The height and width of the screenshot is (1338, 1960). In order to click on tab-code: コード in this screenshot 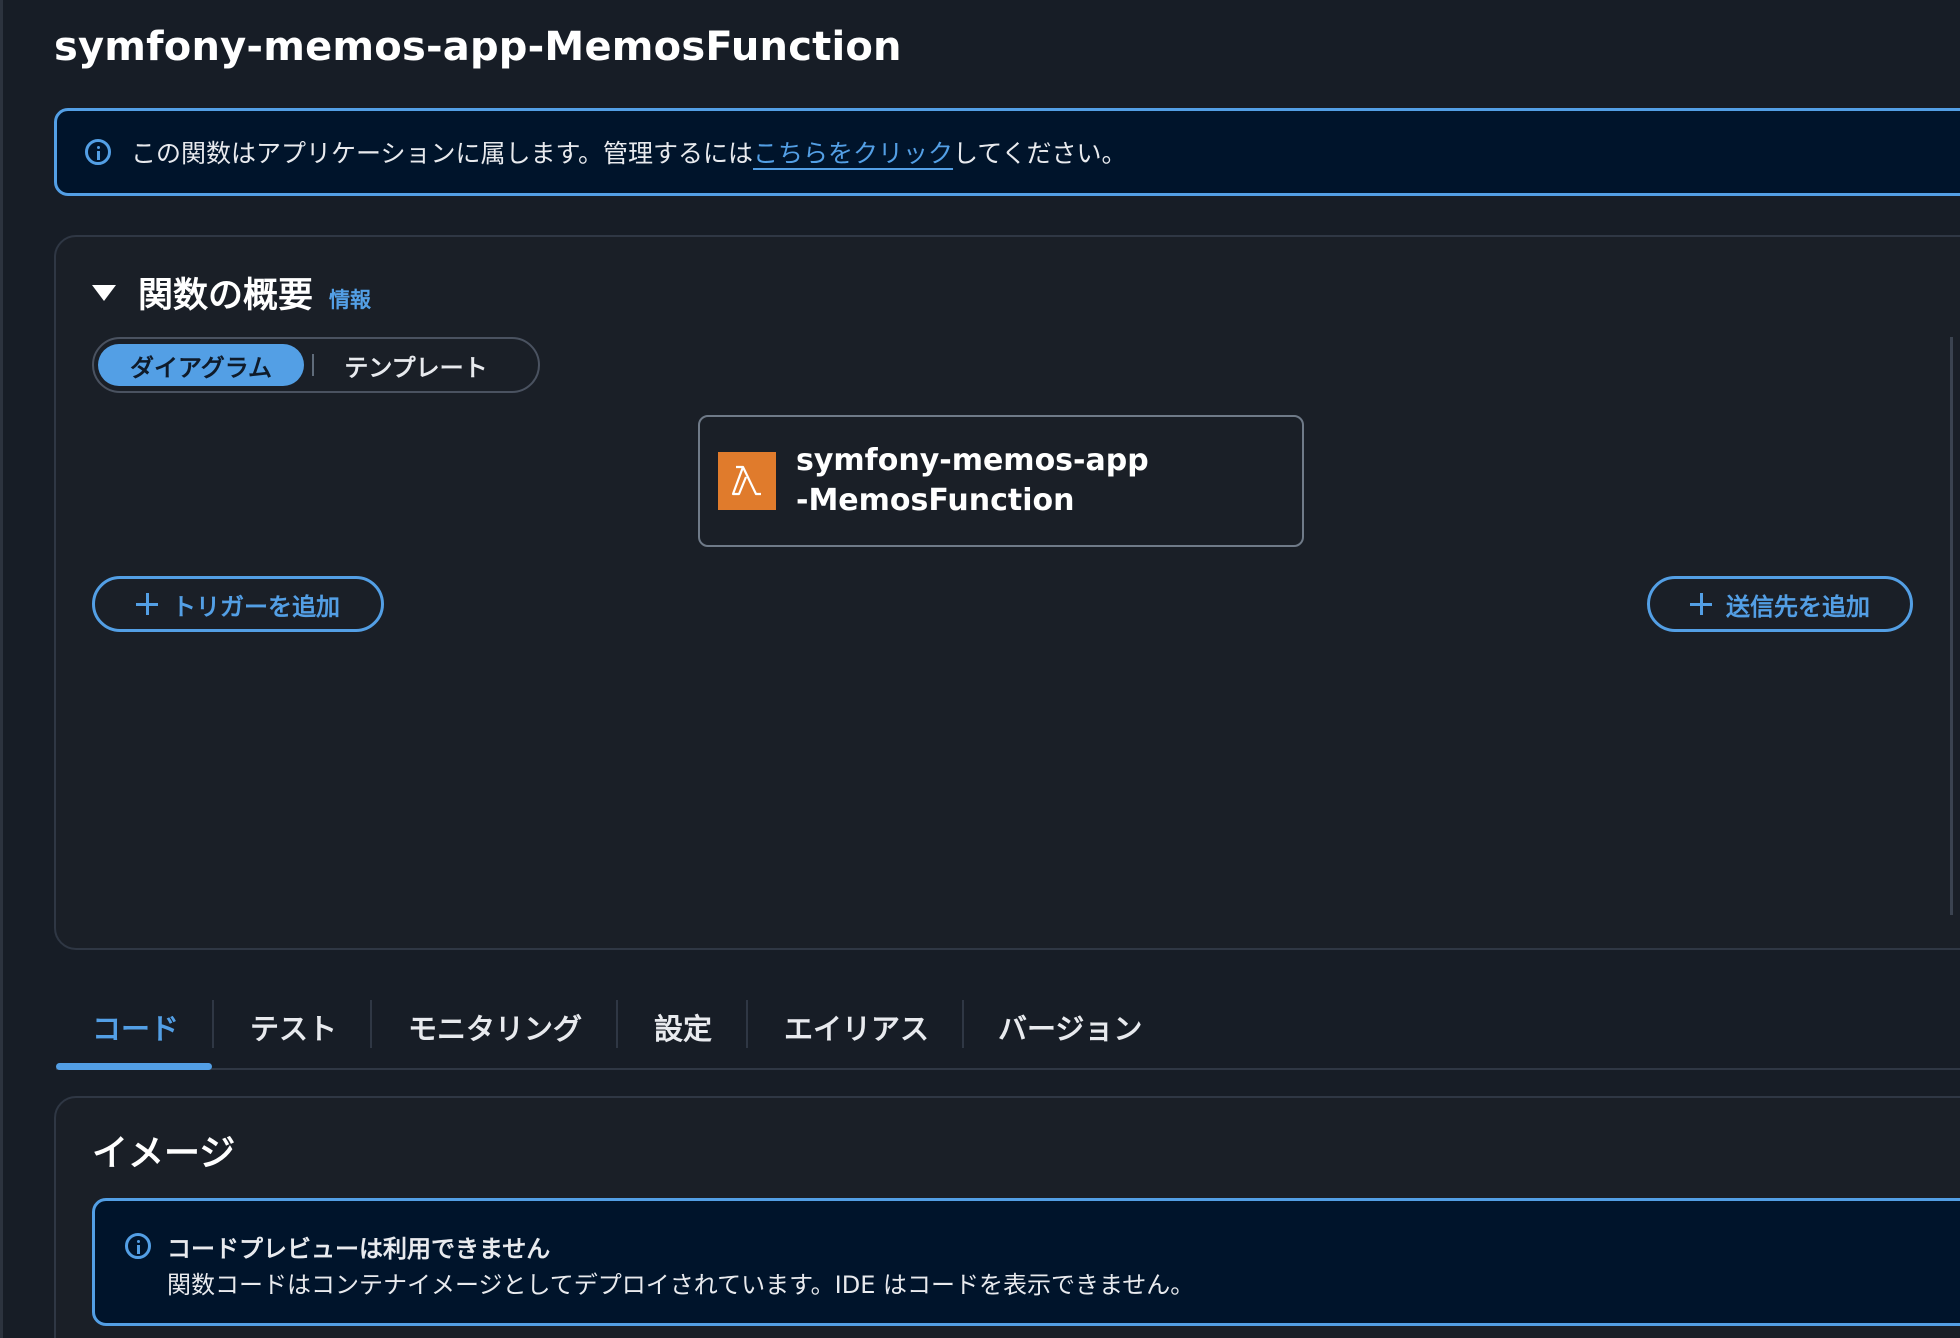, I will do `click(134, 1035)`.